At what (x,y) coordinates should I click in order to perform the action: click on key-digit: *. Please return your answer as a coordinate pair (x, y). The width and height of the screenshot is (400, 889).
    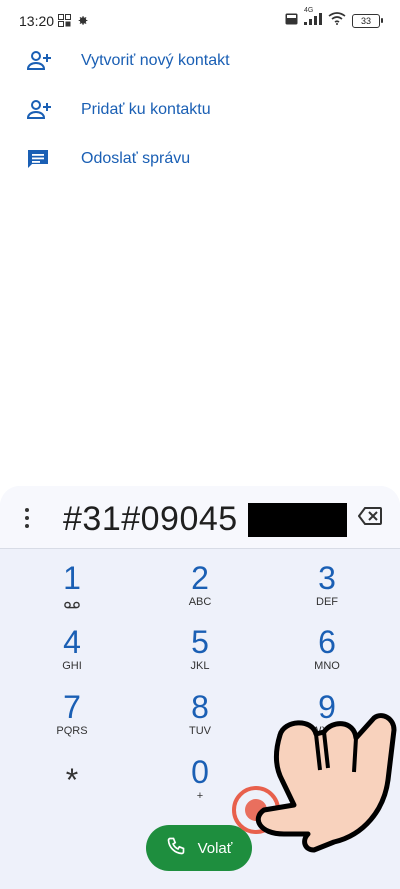
    Looking at the image, I should click on (72, 780).